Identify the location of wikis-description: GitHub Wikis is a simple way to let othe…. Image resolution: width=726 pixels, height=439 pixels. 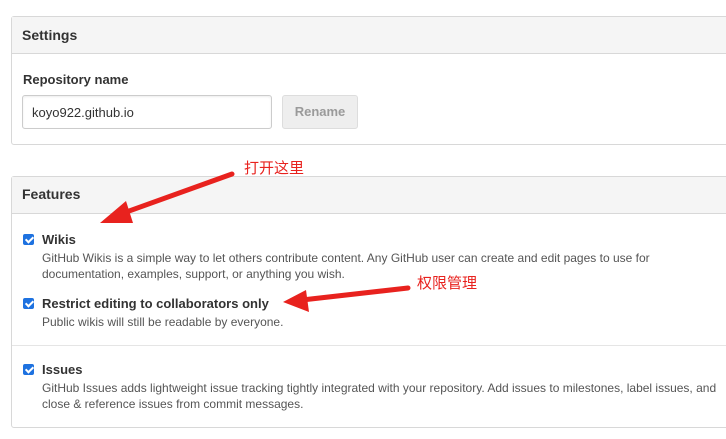
(384, 266).